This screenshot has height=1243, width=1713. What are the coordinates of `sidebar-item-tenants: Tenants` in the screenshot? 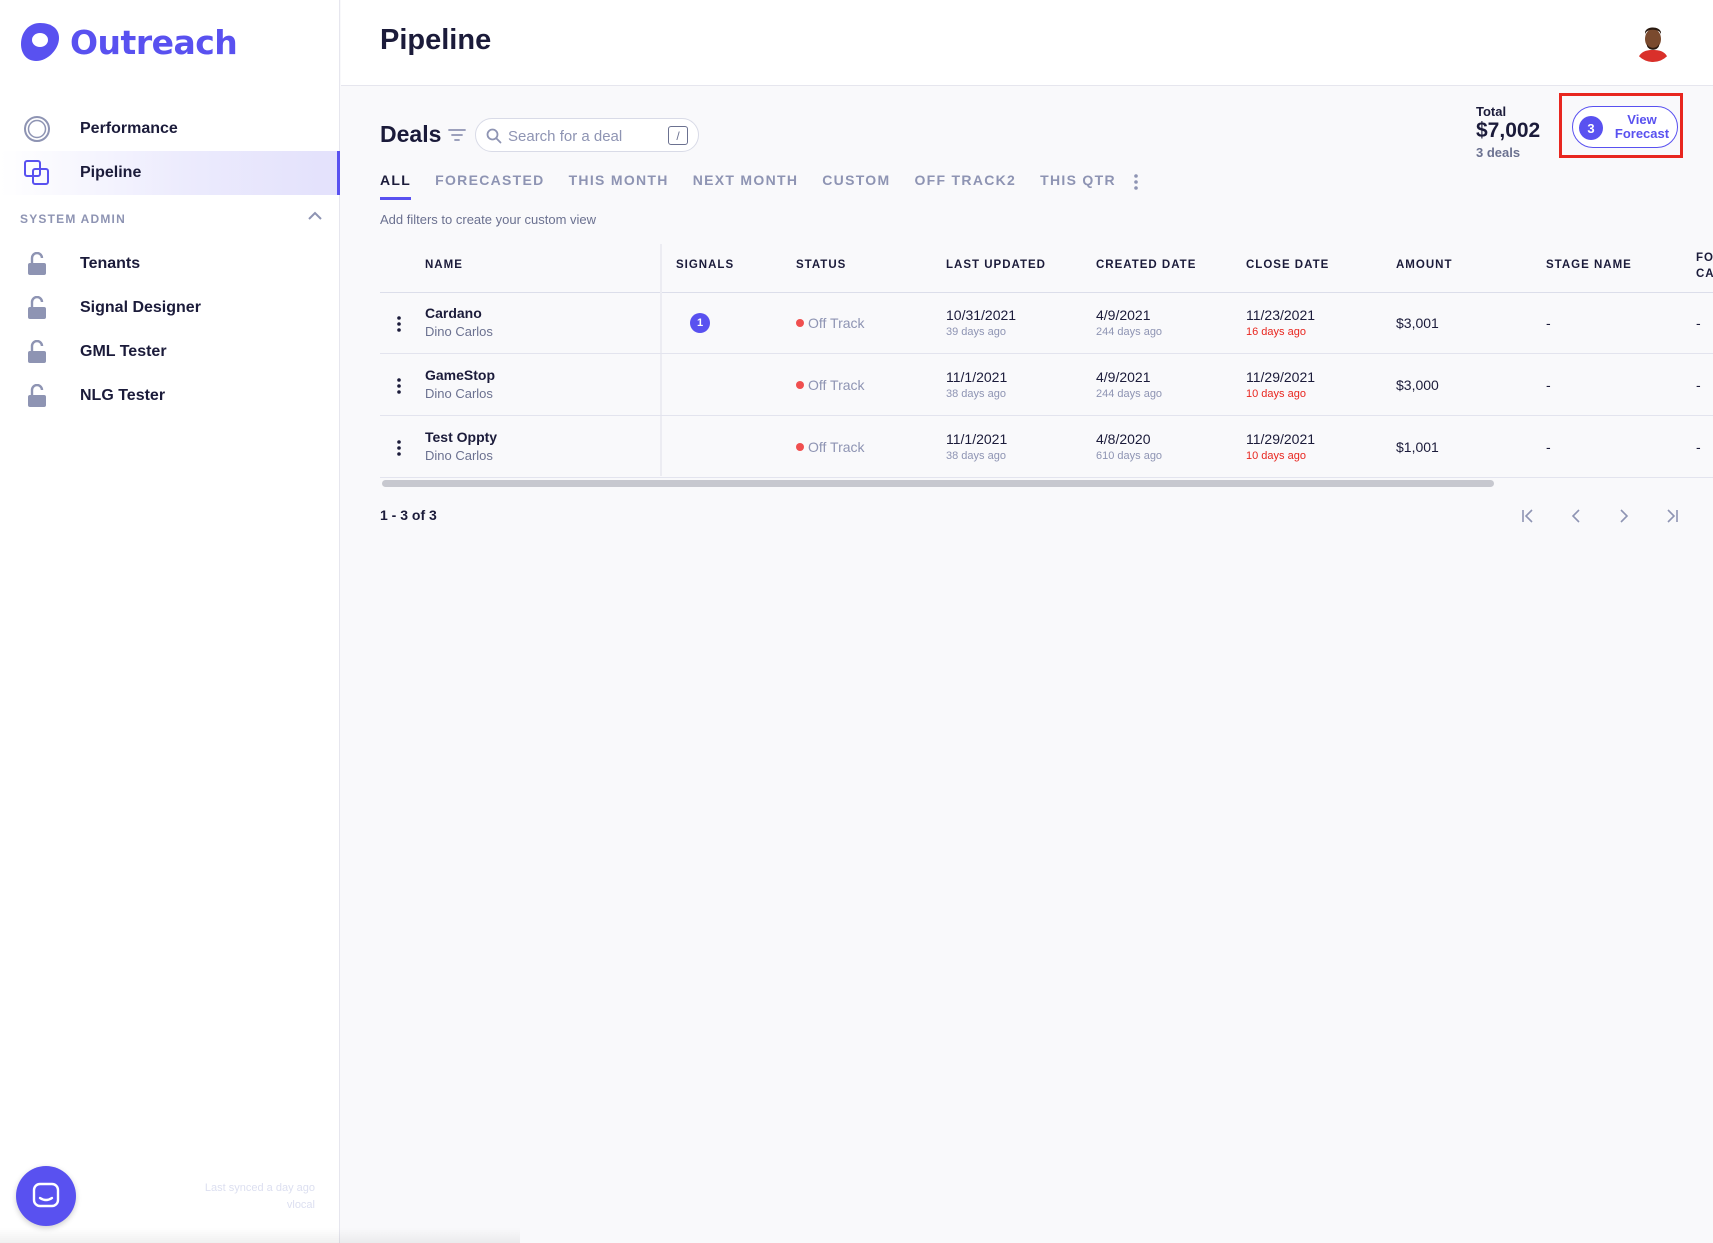 It's located at (170, 264).